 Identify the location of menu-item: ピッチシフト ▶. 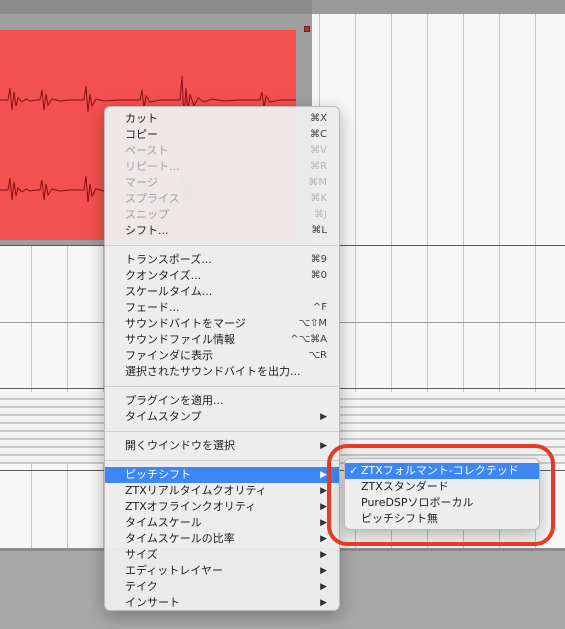
(222, 475).